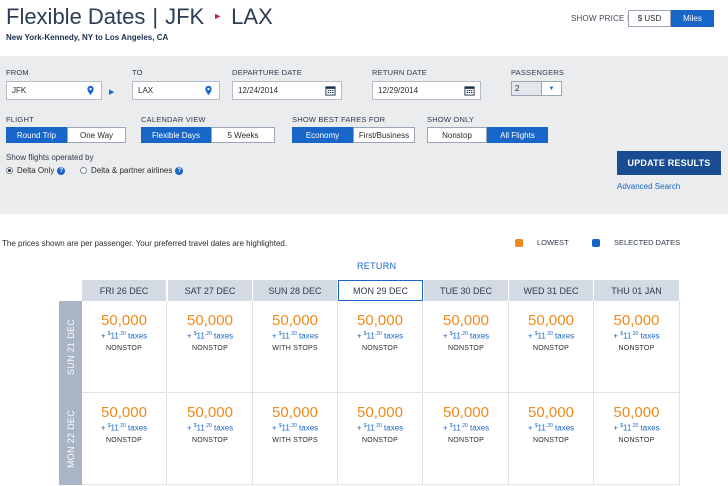  I want to click on five-weeks-option: 5 Weeks, so click(243, 135).